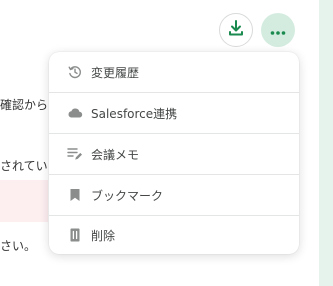  I want to click on download-button, so click(236, 30).